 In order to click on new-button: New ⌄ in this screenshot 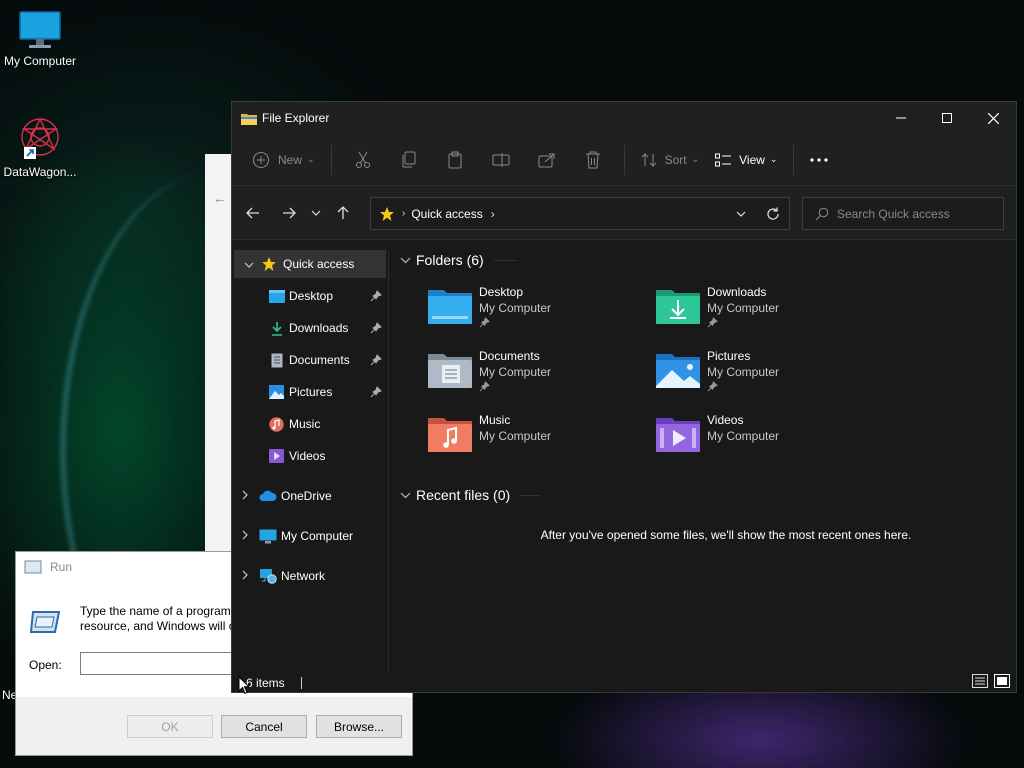, I will do `click(283, 160)`.